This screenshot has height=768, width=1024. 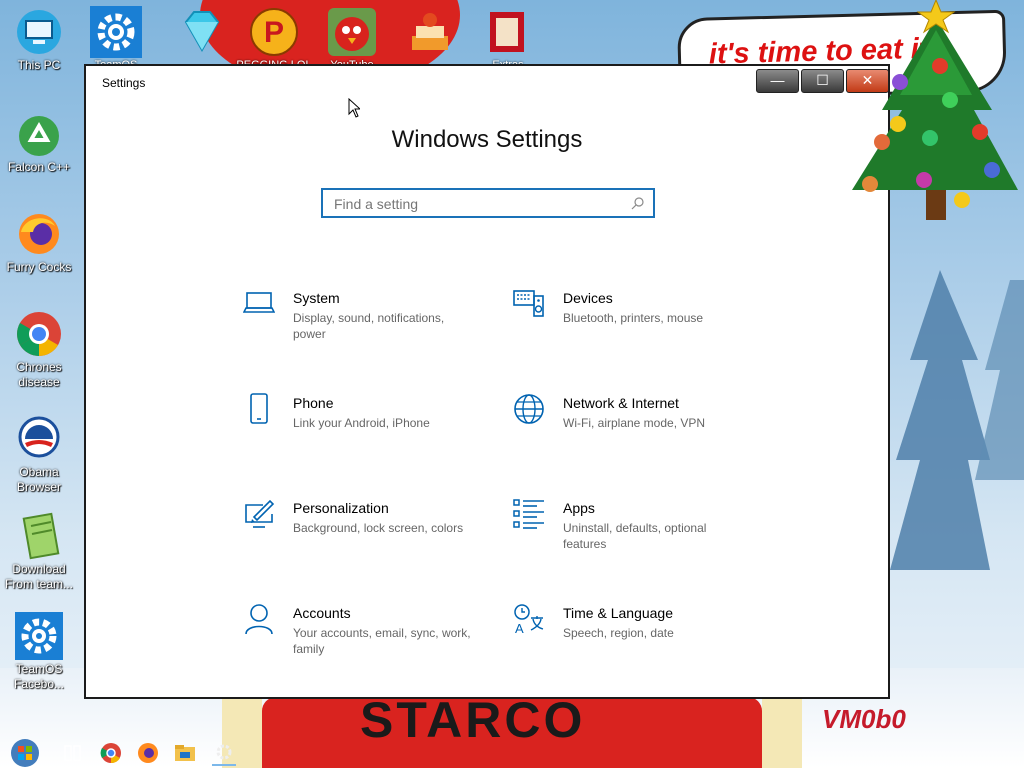 I want to click on paint-monitor-icon, so click(x=260, y=513).